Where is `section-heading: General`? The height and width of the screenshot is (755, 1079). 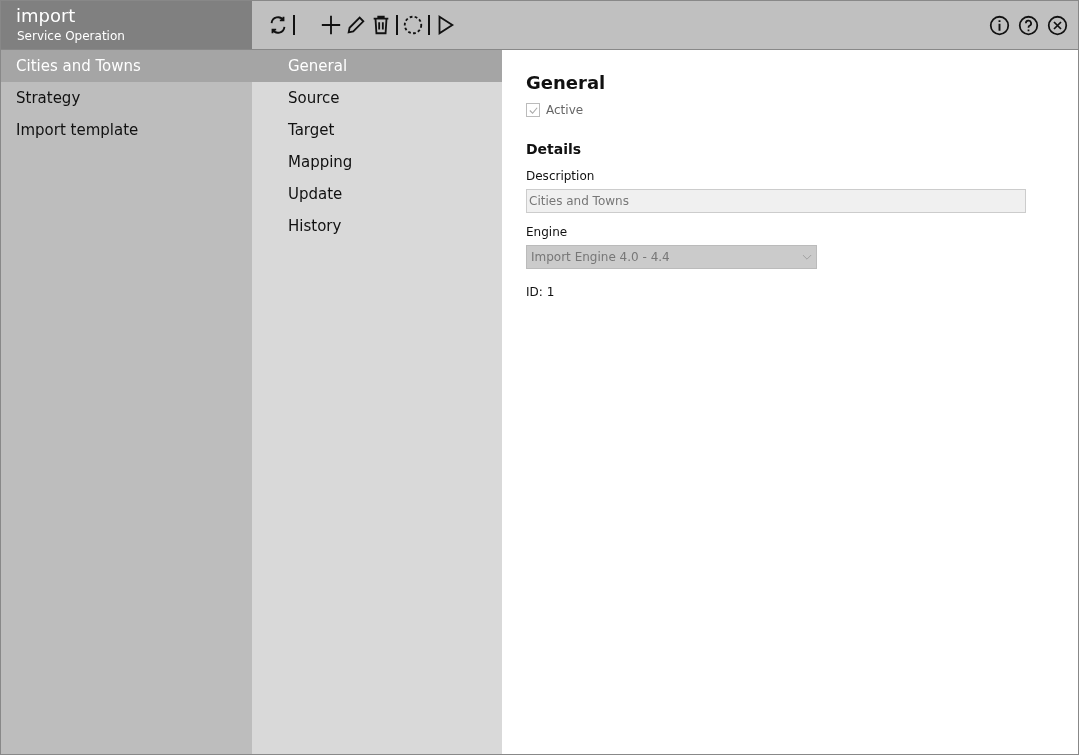
section-heading: General is located at coordinates (566, 82).